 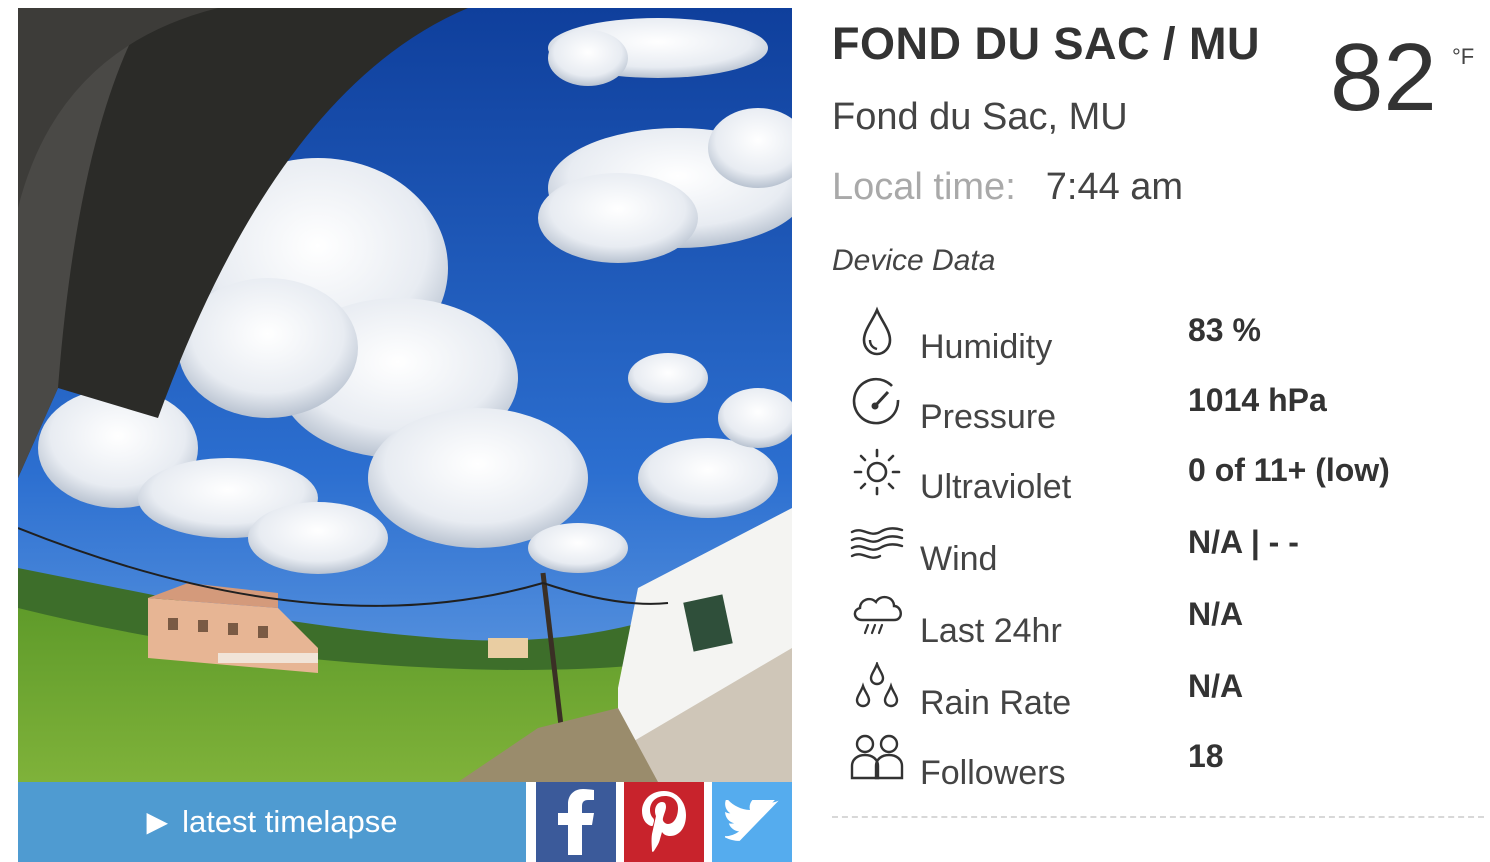 What do you see at coordinates (996, 487) in the screenshot?
I see `row-label: Ultraviolet` at bounding box center [996, 487].